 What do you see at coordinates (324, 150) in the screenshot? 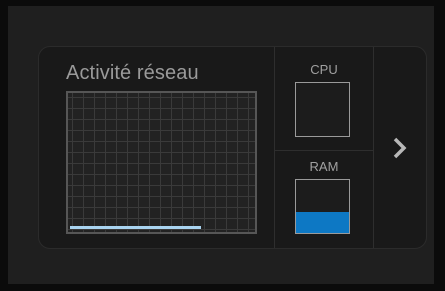
I see `meter-divider` at bounding box center [324, 150].